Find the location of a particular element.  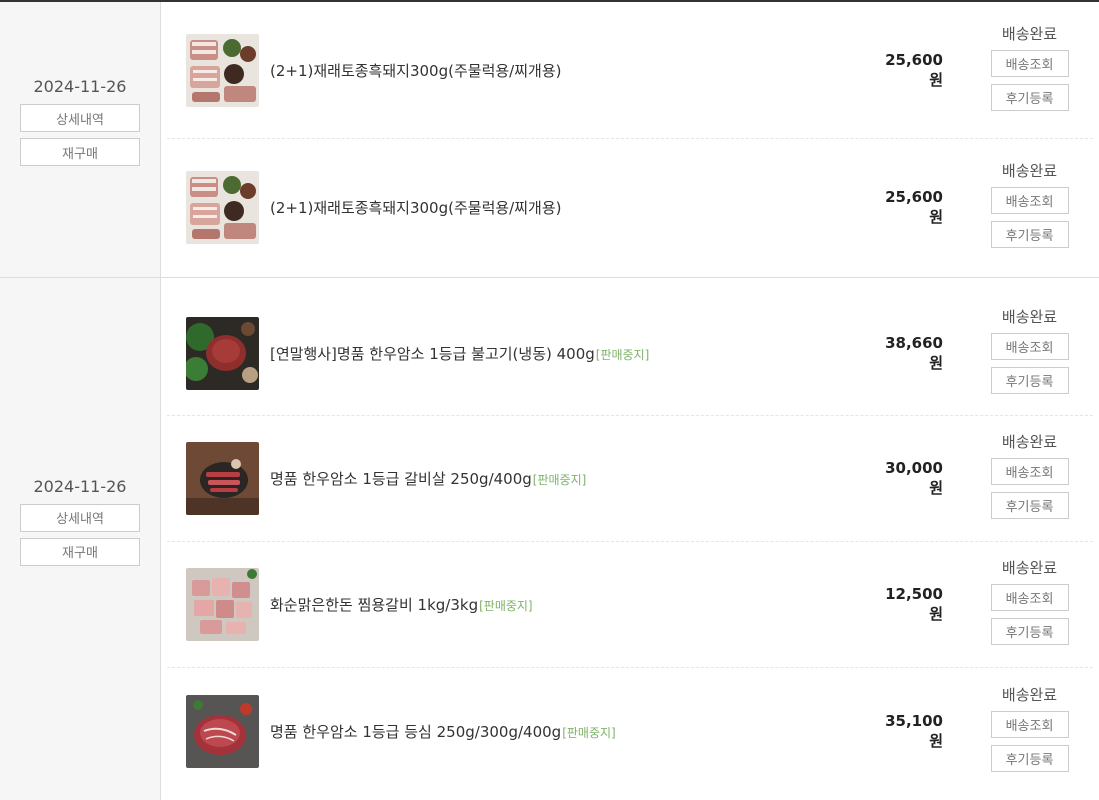

product-name: 명품 한우암소 1등급 등심 250g/300g/400g[판매중지] is located at coordinates (560, 731).